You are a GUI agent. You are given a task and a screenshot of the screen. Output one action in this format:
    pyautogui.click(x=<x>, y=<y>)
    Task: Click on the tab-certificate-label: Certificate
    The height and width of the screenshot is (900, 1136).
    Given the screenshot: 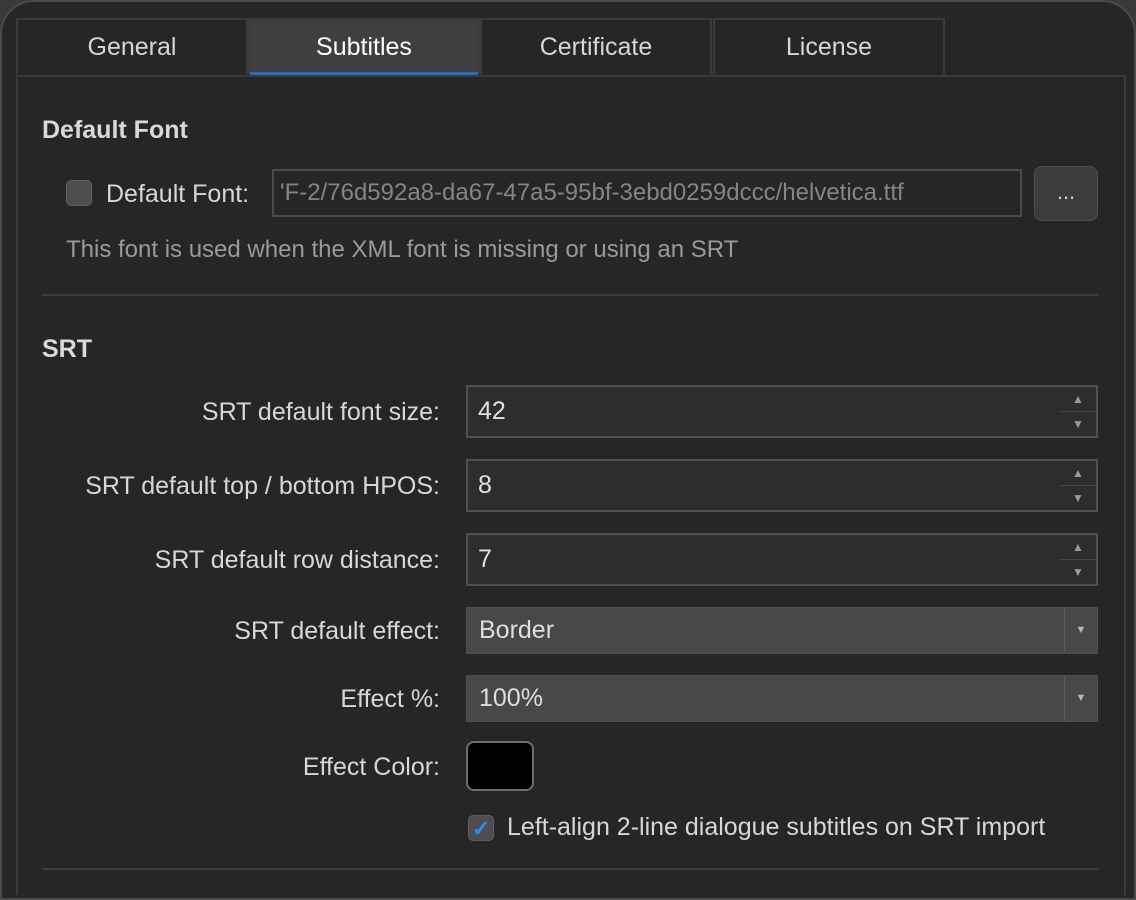 What is the action you would take?
    pyautogui.click(x=596, y=46)
    